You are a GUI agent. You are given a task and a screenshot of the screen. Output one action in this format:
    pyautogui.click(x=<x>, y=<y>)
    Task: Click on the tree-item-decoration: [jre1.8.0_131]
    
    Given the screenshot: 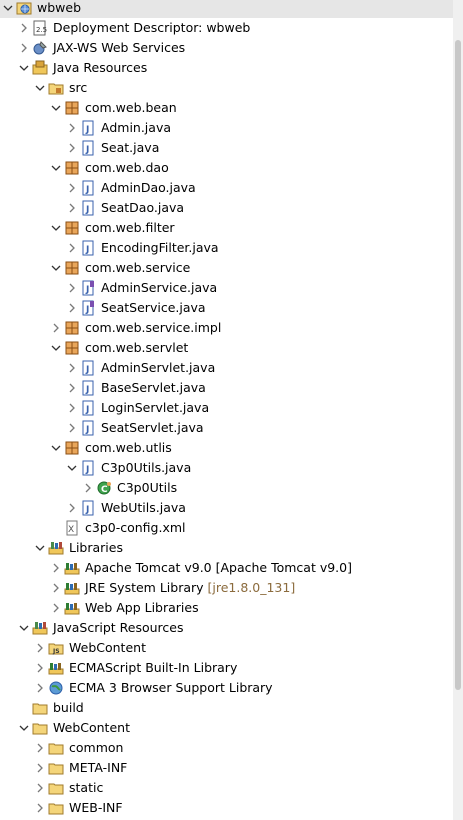 What is the action you would take?
    pyautogui.click(x=249, y=587)
    